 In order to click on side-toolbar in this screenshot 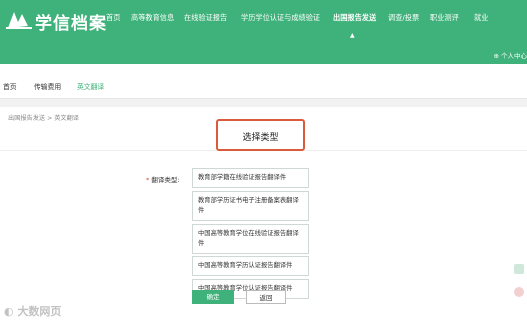, I will do `click(519, 284)`.